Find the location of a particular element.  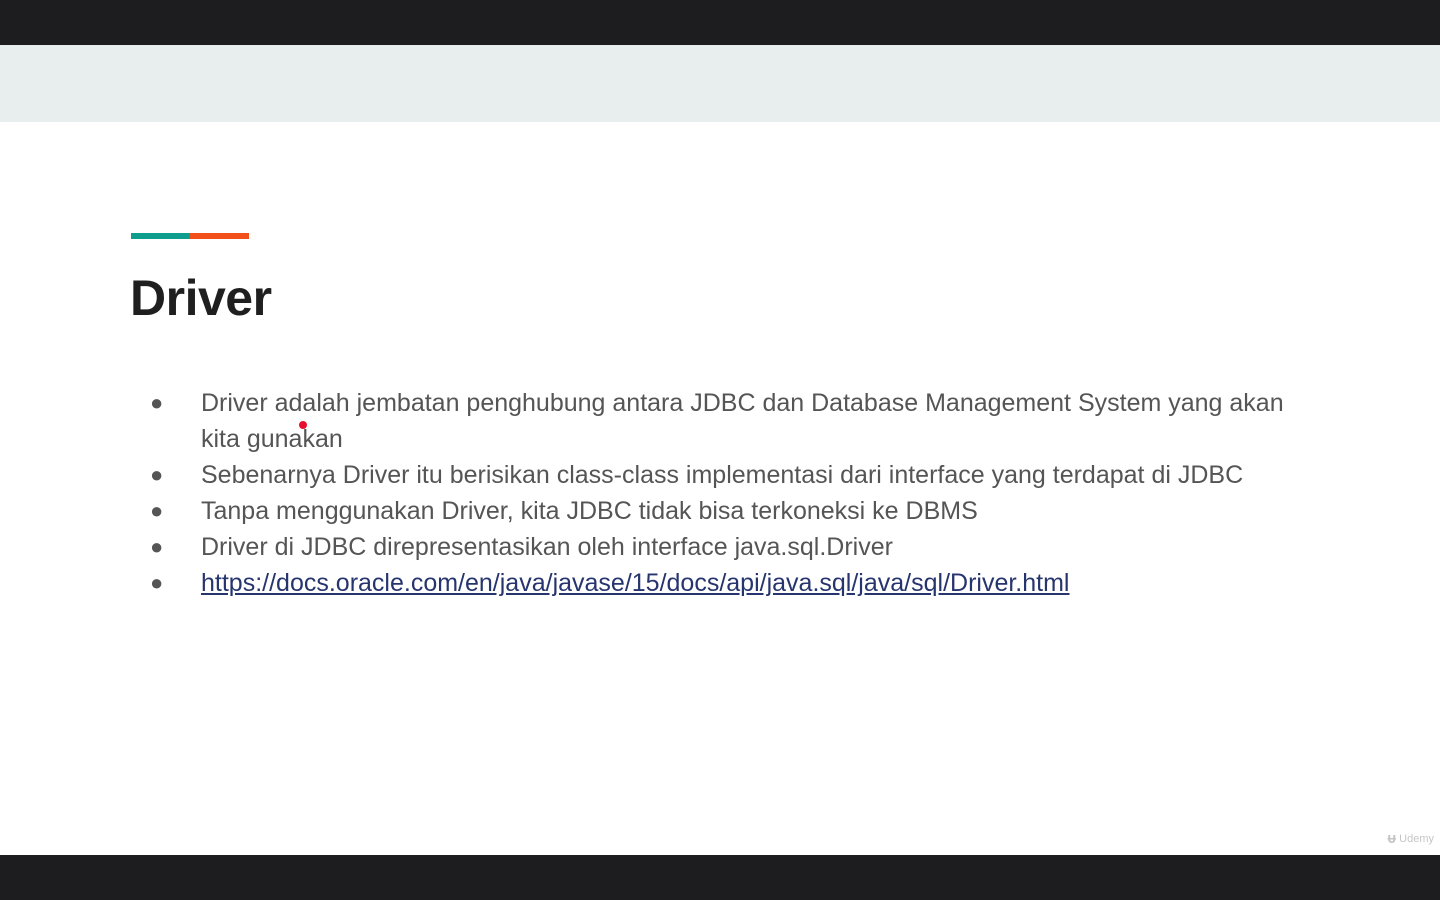

accent-teal-segment is located at coordinates (160, 236).